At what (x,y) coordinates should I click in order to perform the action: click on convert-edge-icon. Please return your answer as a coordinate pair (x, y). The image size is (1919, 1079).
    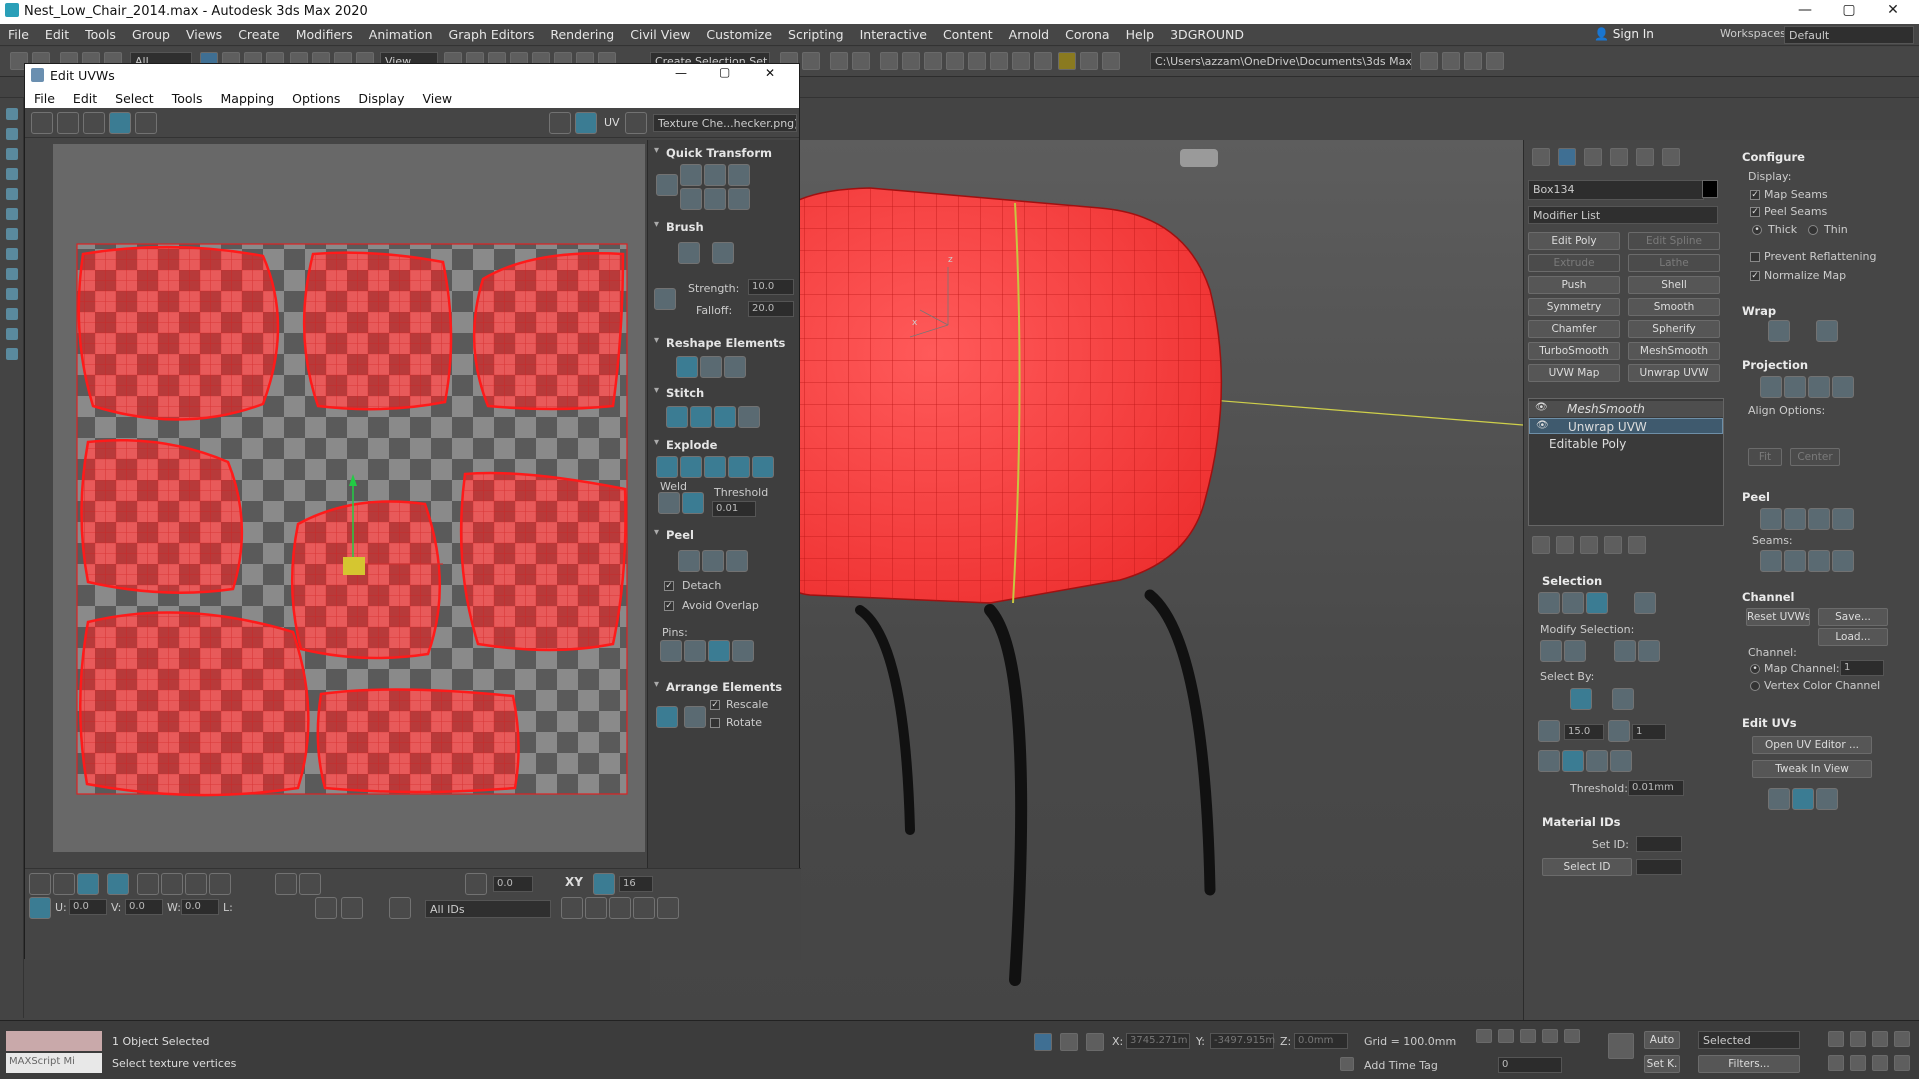
    Looking at the image, I should click on (1843, 519).